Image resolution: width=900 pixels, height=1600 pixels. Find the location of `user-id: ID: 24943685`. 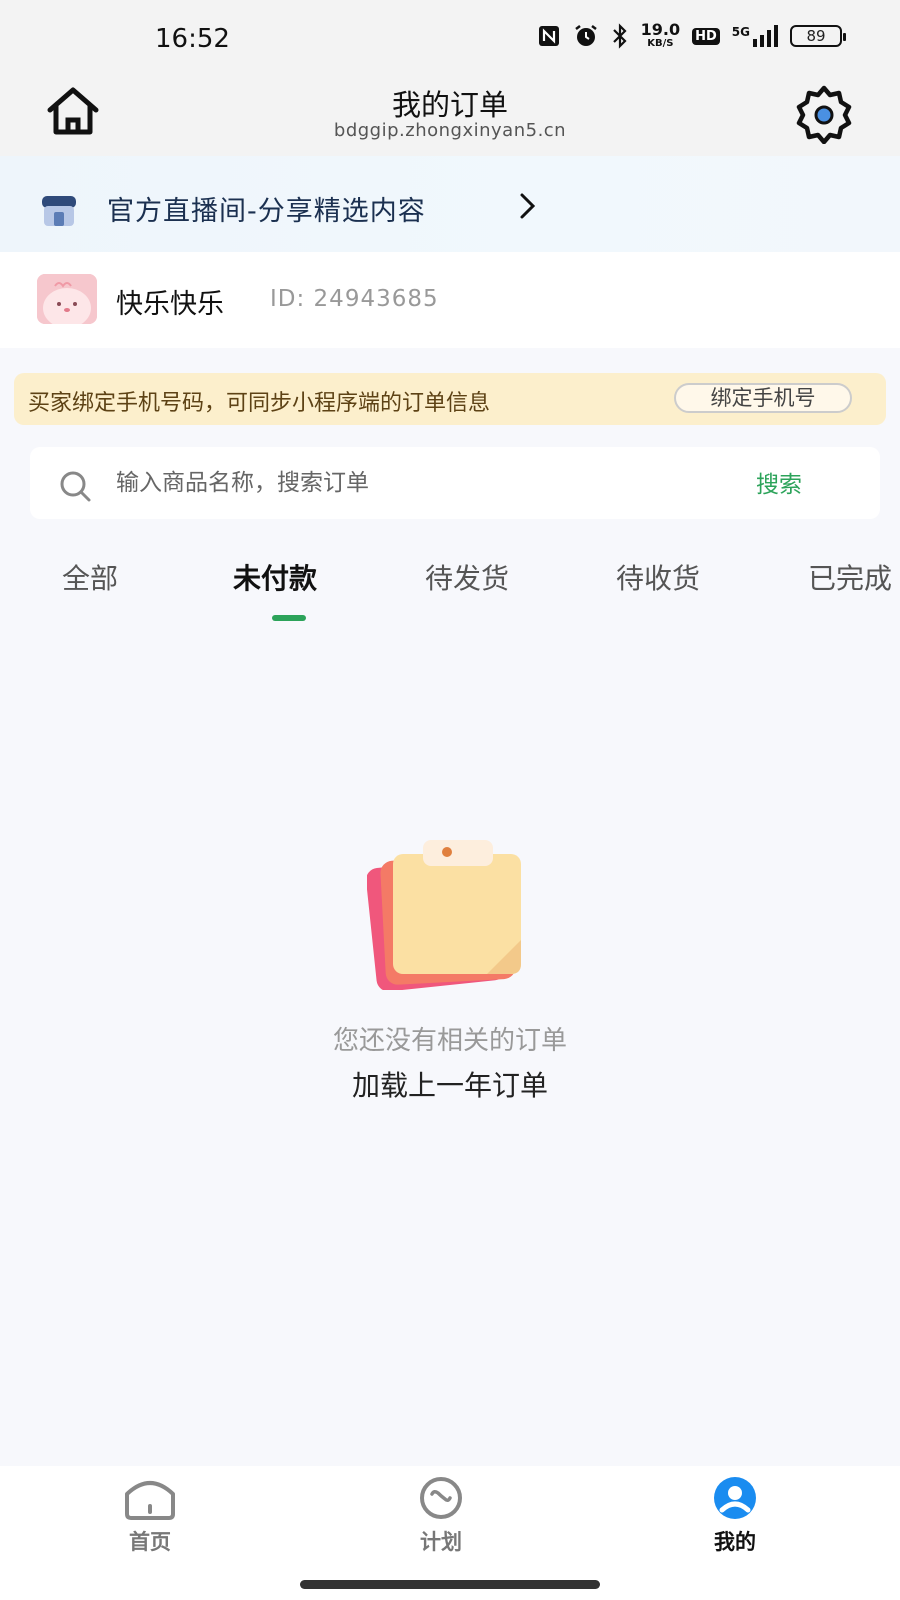

user-id: ID: 24943685 is located at coordinates (354, 299).